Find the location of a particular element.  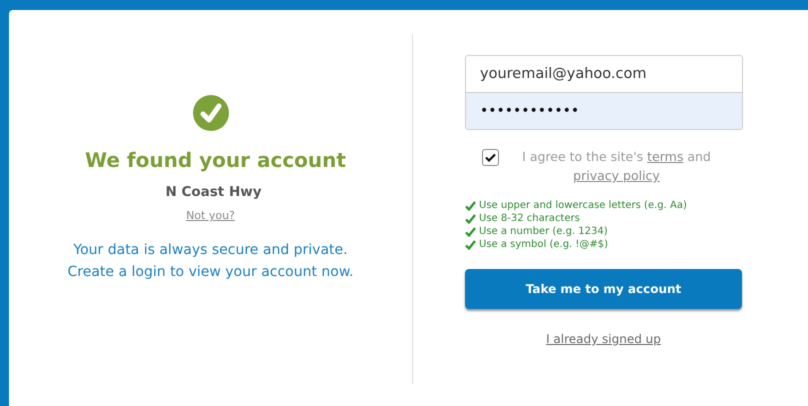

security-message: Your data is always secure and private. Create a login to view your account now. is located at coordinates (210, 261).